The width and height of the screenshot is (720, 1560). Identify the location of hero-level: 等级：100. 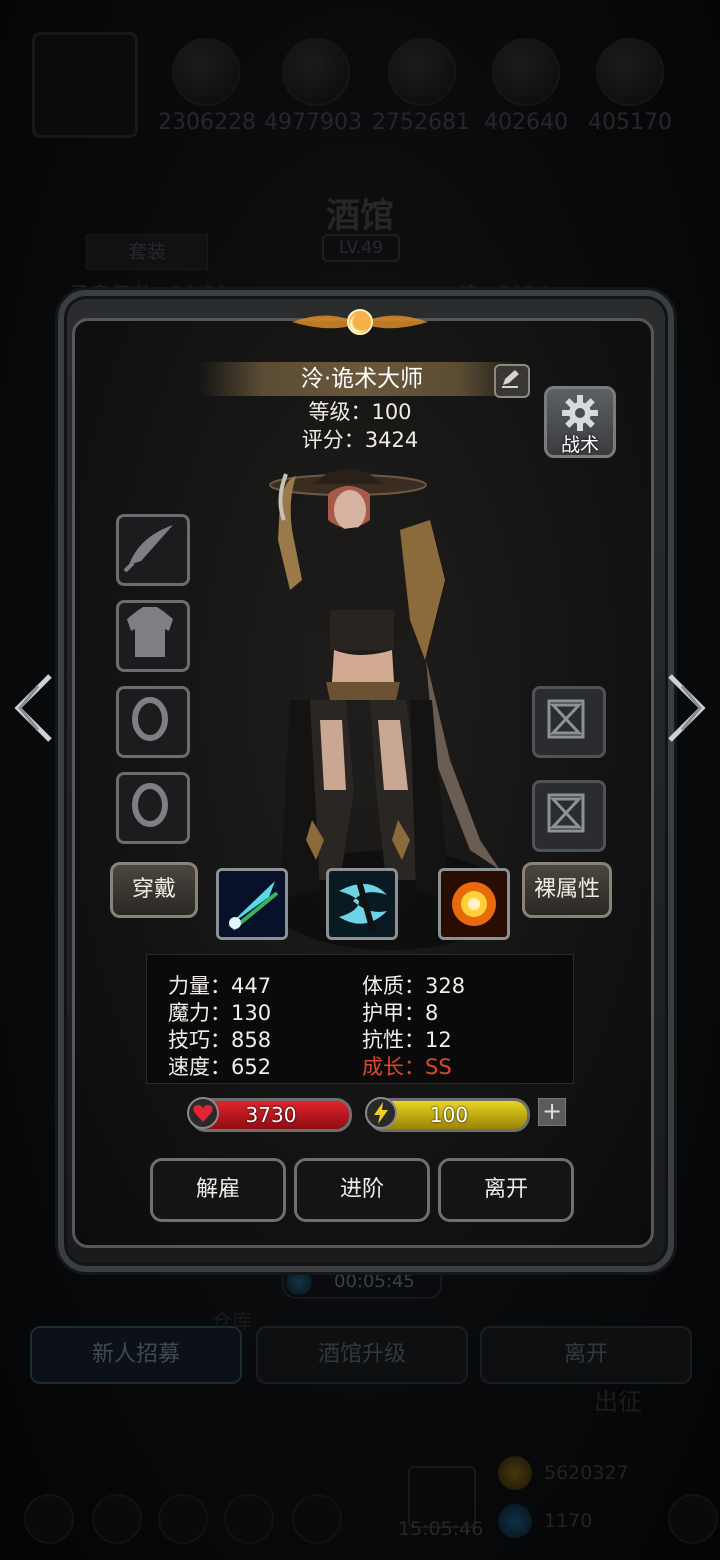
(360, 412).